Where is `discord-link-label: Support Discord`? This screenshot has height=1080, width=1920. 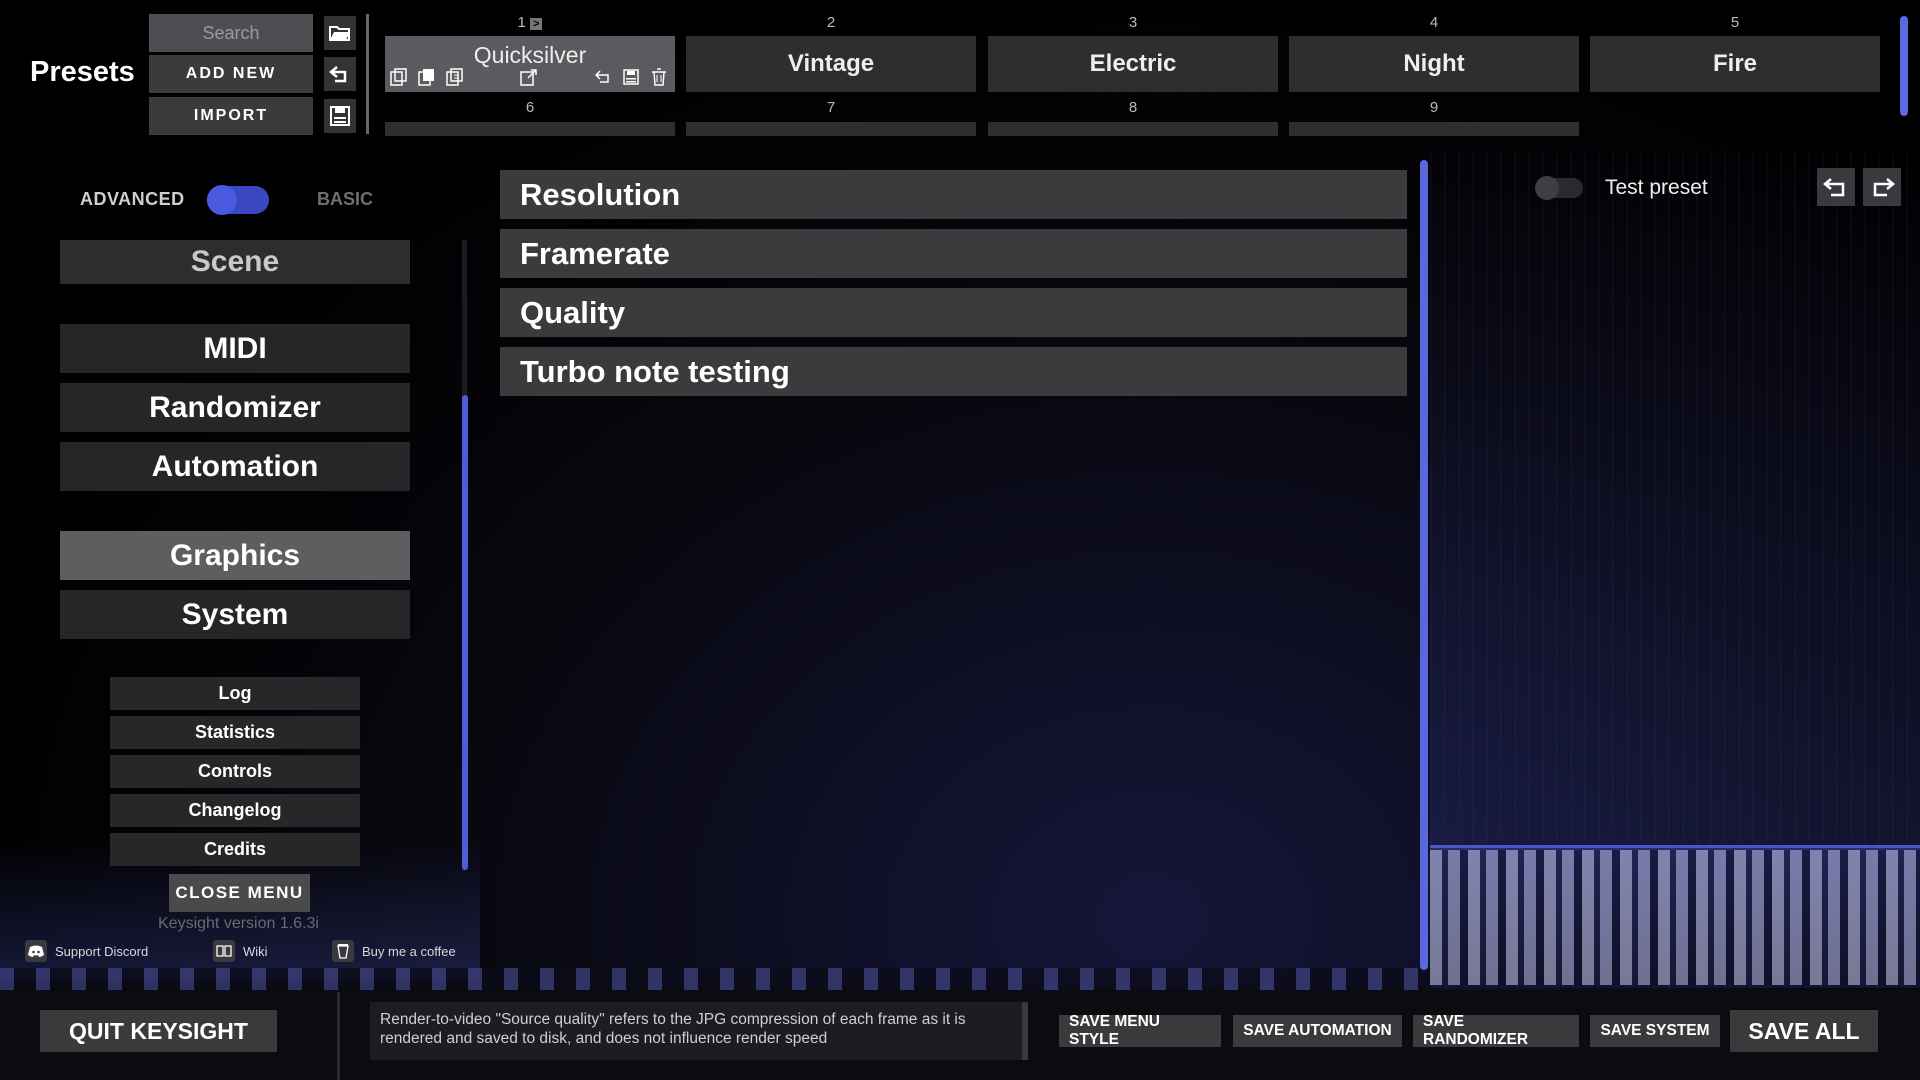 discord-link-label: Support Discord is located at coordinates (102, 951).